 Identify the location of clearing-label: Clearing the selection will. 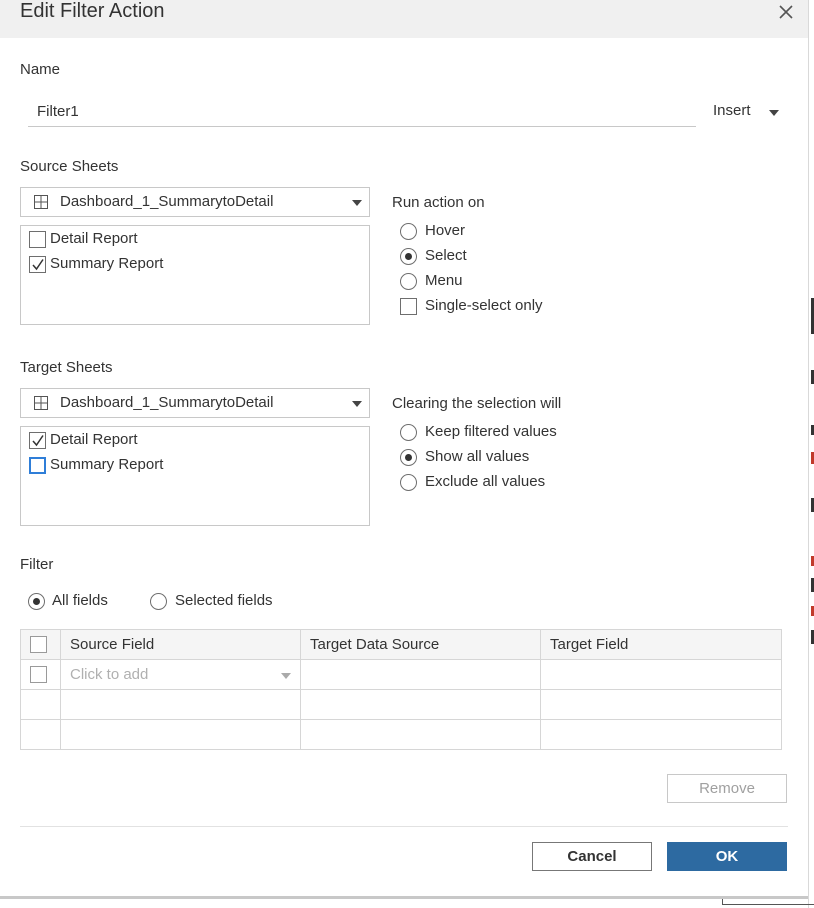
(477, 403).